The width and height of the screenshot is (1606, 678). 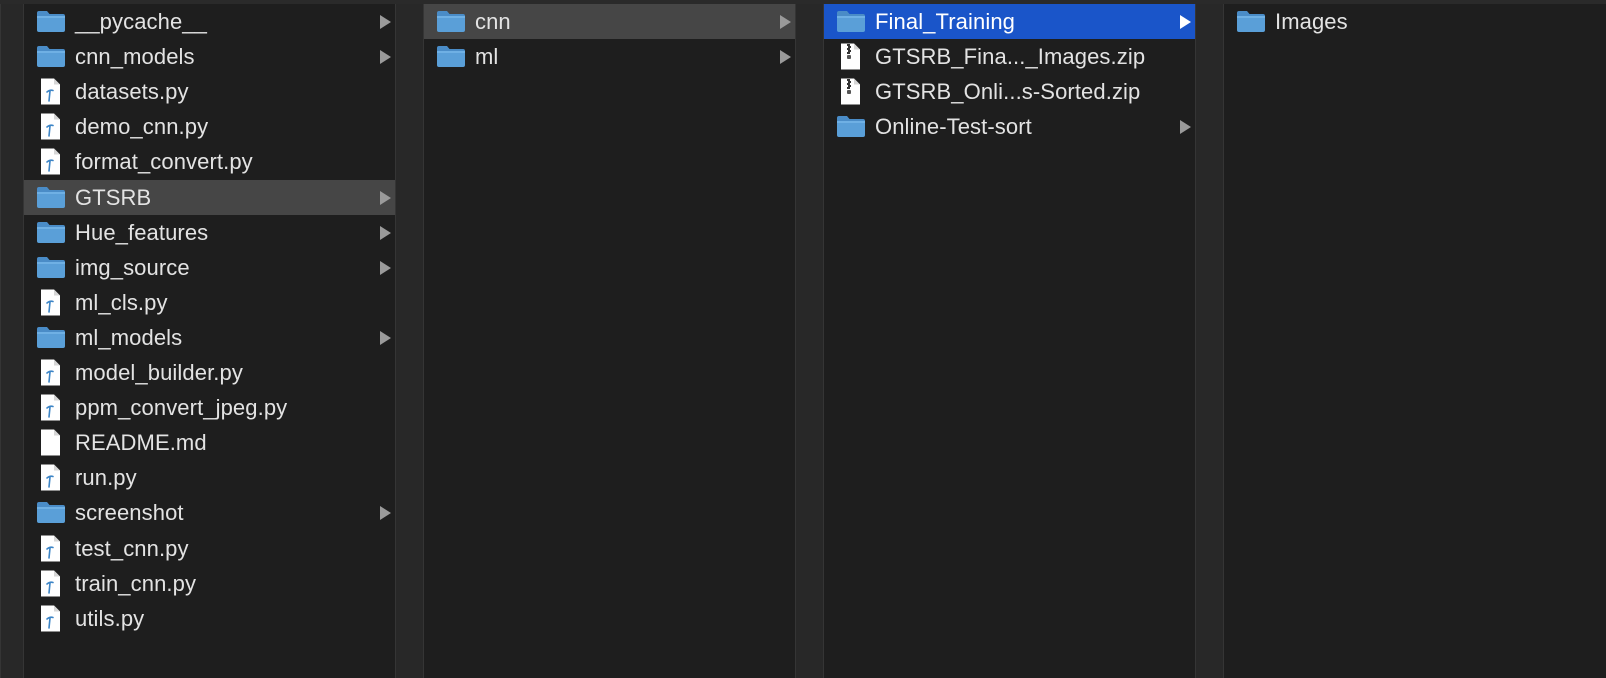 I want to click on list-item-demo-cnn-py: demo_cnn.py, so click(x=209, y=126).